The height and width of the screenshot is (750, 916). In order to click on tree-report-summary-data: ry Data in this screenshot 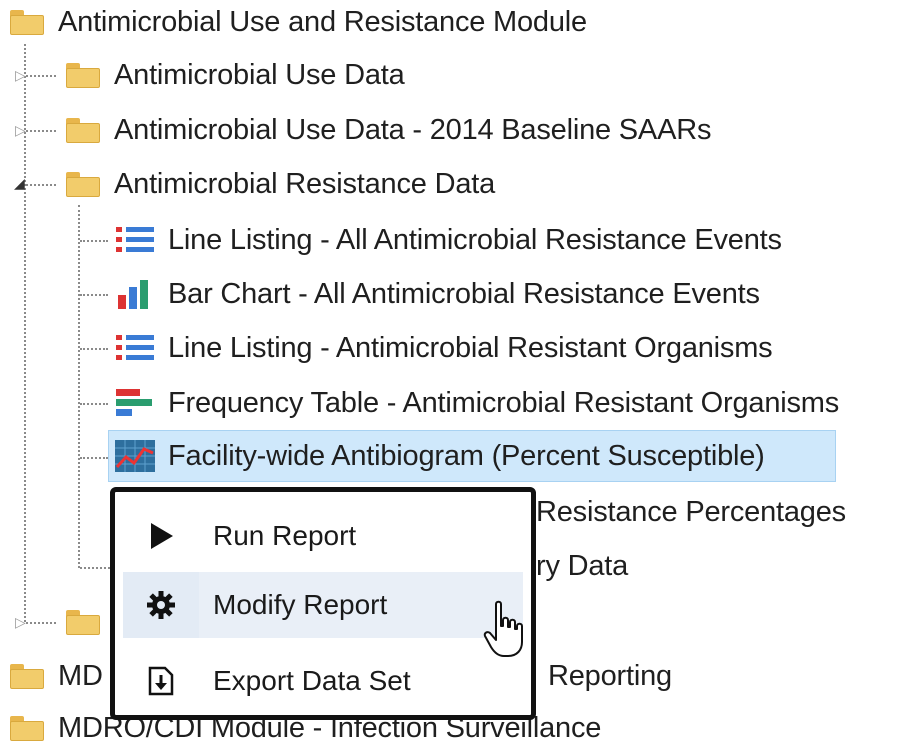, I will do `click(582, 566)`.